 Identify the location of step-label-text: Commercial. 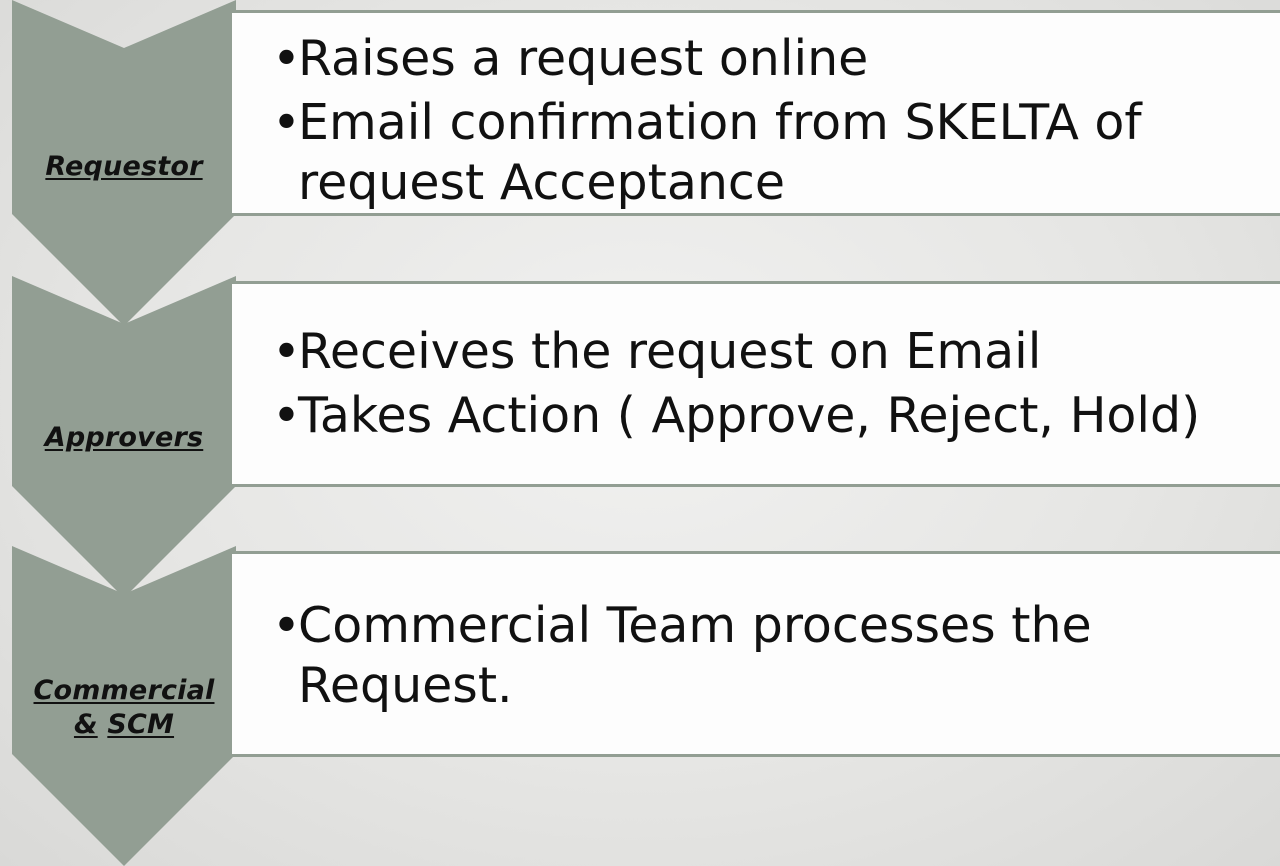
(124, 690).